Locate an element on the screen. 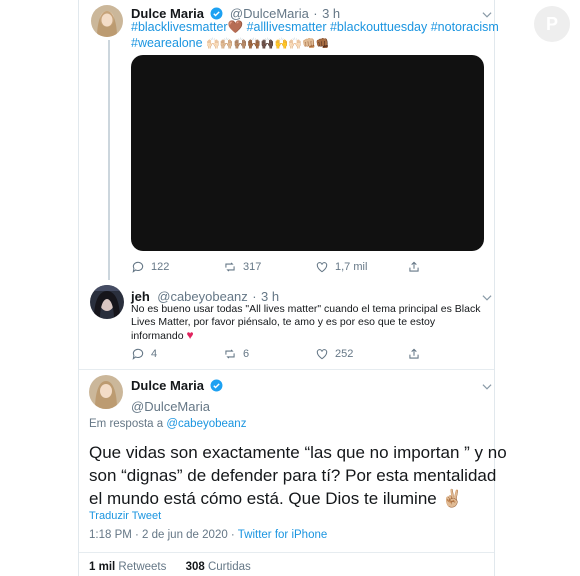 This screenshot has height=576, width=580. watermark-logo: P is located at coordinates (552, 24).